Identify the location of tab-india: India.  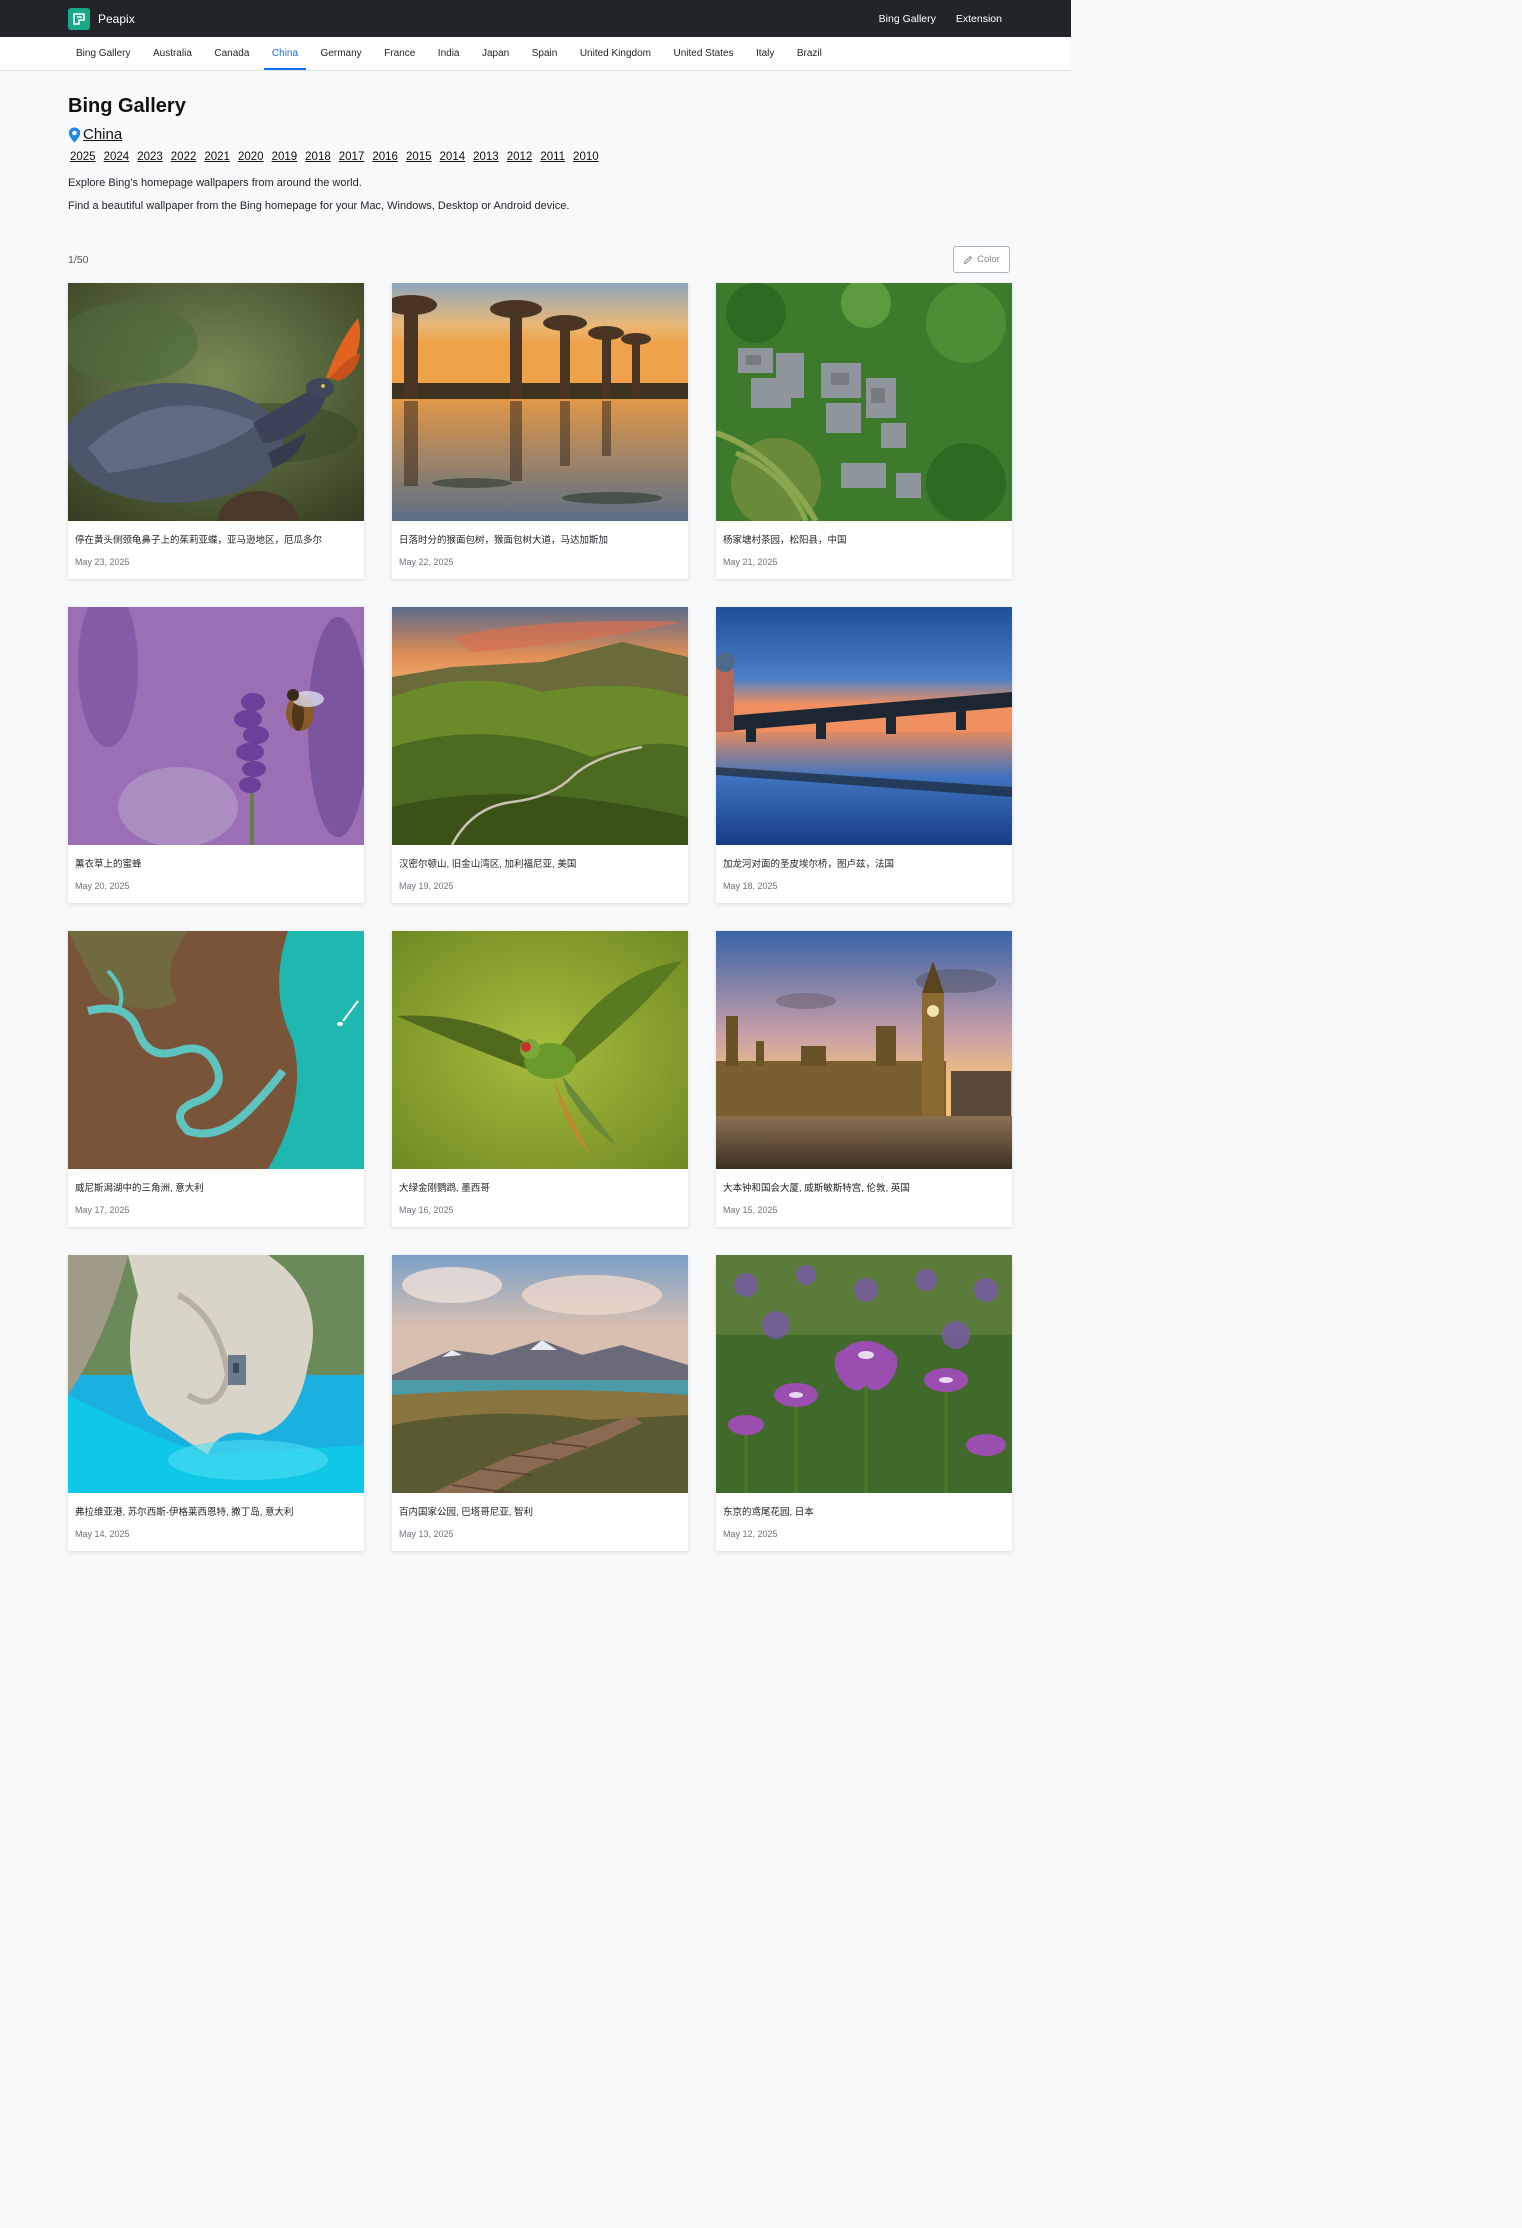
(449, 53).